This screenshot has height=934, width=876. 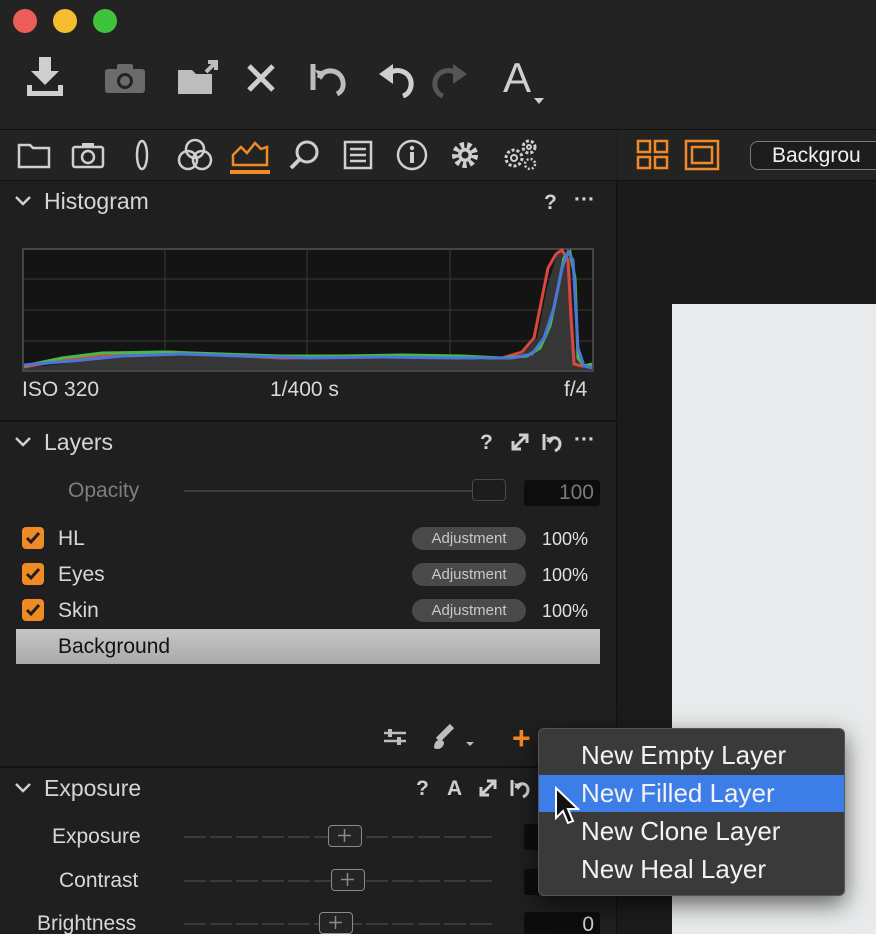 I want to click on color-icon, so click(x=195, y=155).